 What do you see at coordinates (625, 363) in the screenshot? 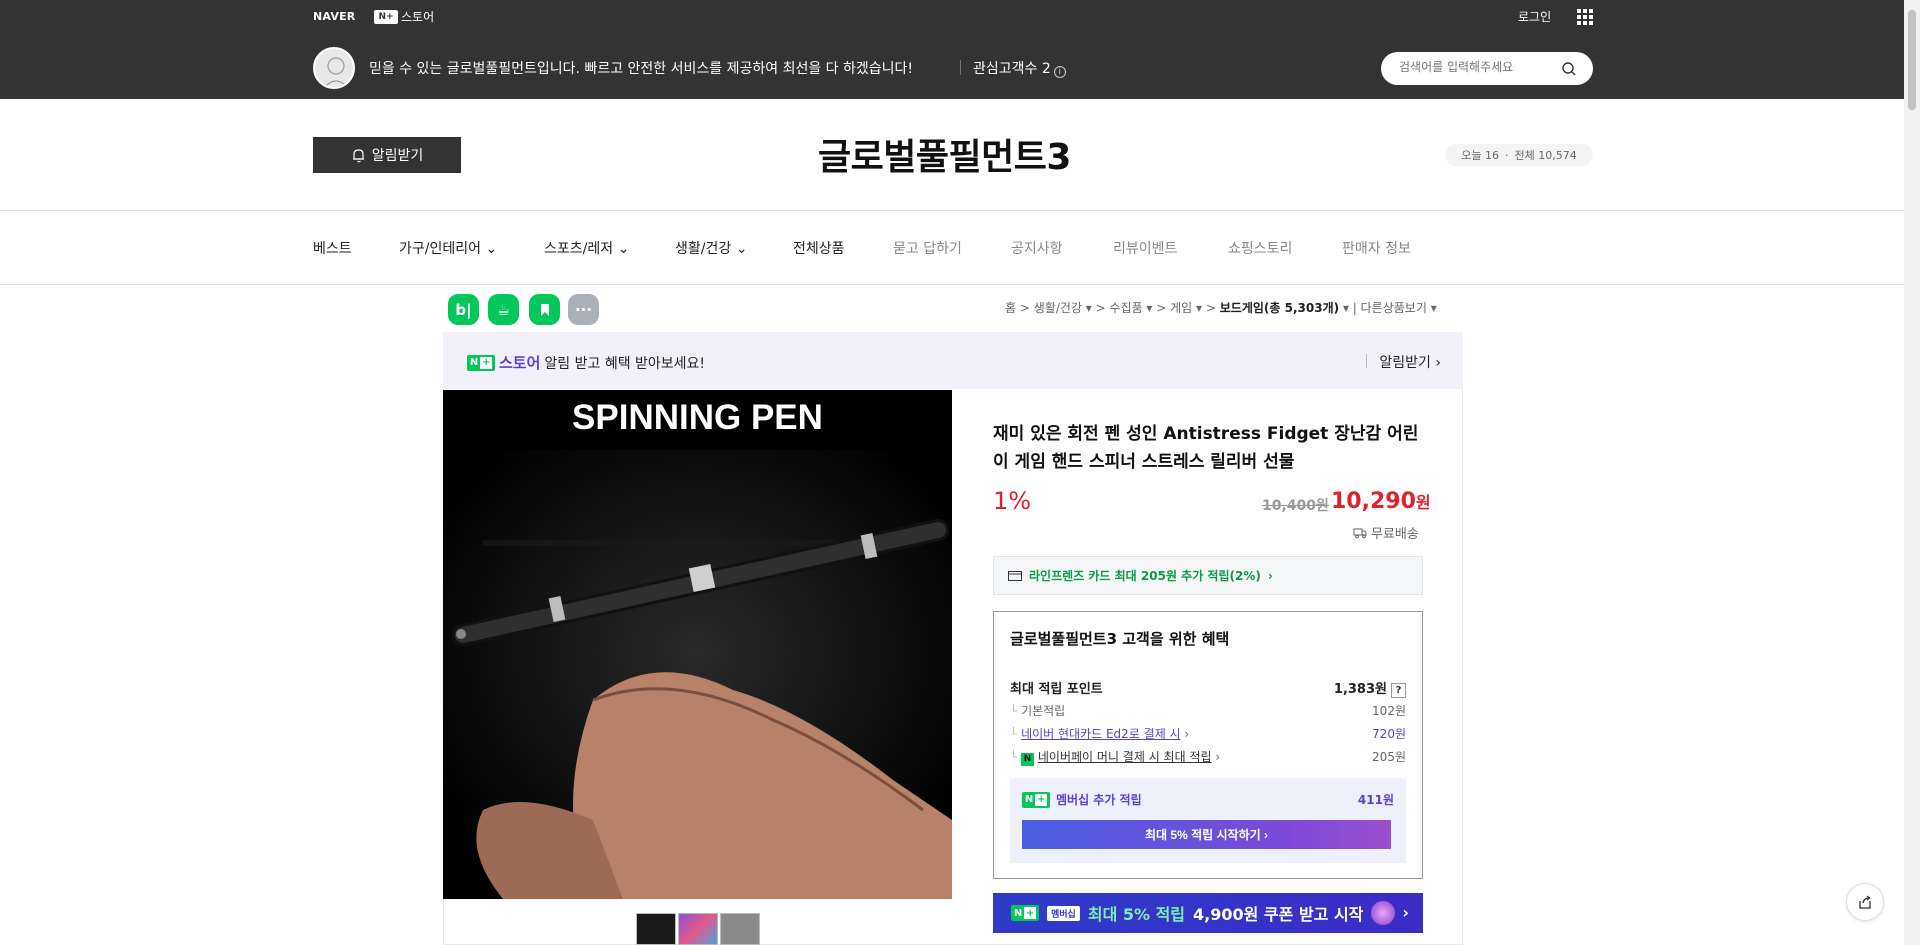
I see `promo-text: 알림 받고 혜택 받아보세요!` at bounding box center [625, 363].